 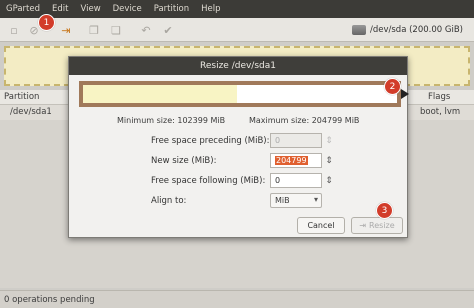 What do you see at coordinates (146, 30) in the screenshot?
I see `undo-icon: ↶` at bounding box center [146, 30].